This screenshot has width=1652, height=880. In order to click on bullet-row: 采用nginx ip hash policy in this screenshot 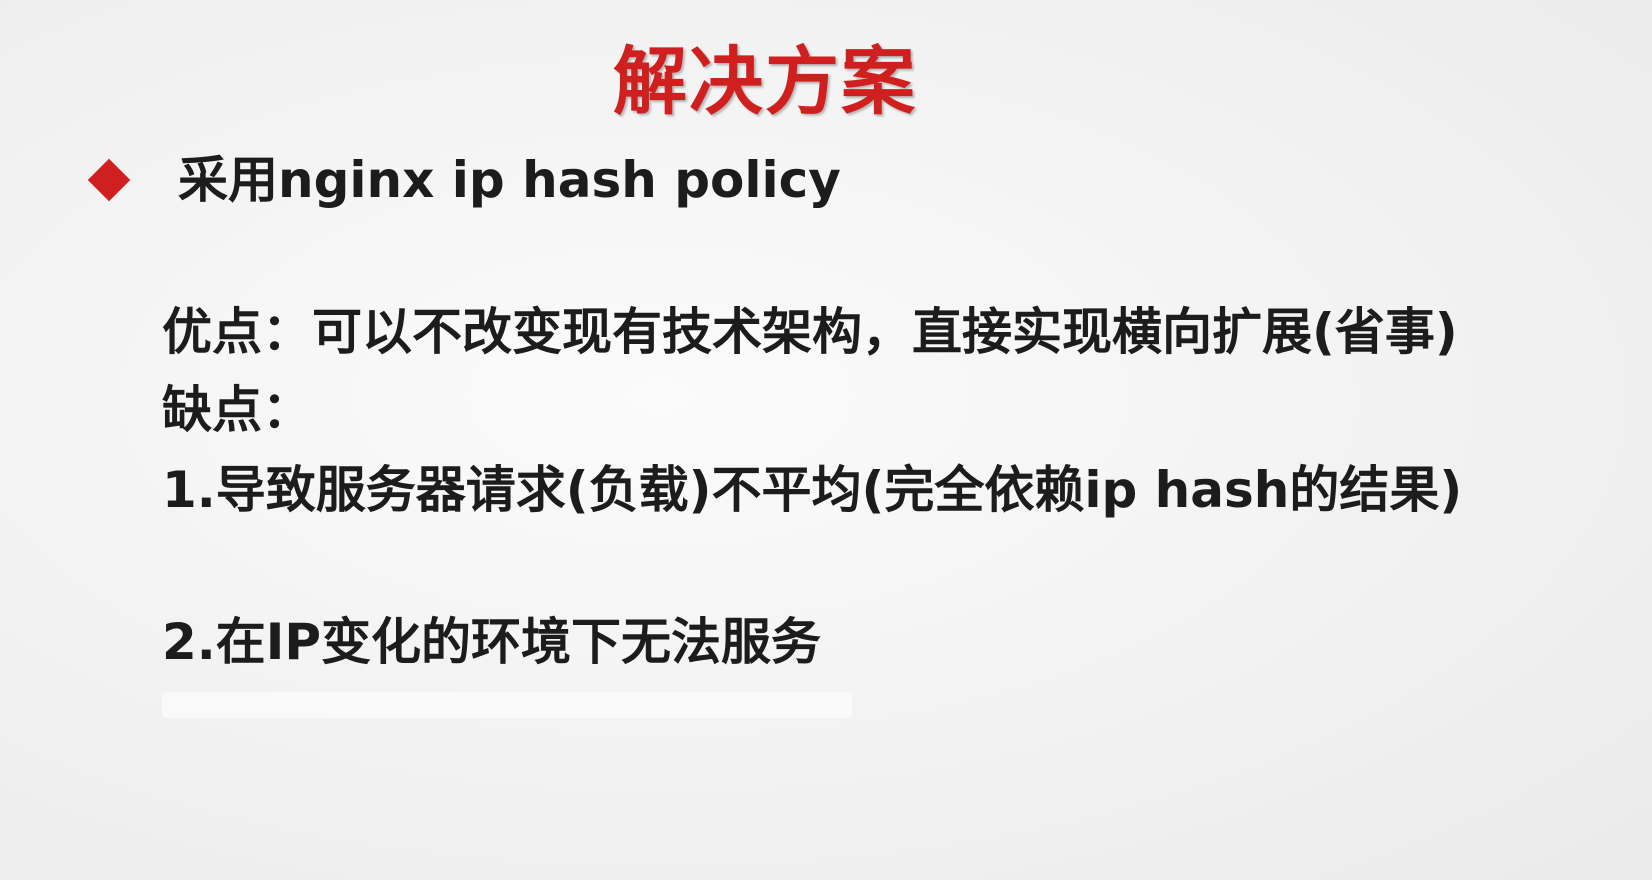, I will do `click(463, 180)`.